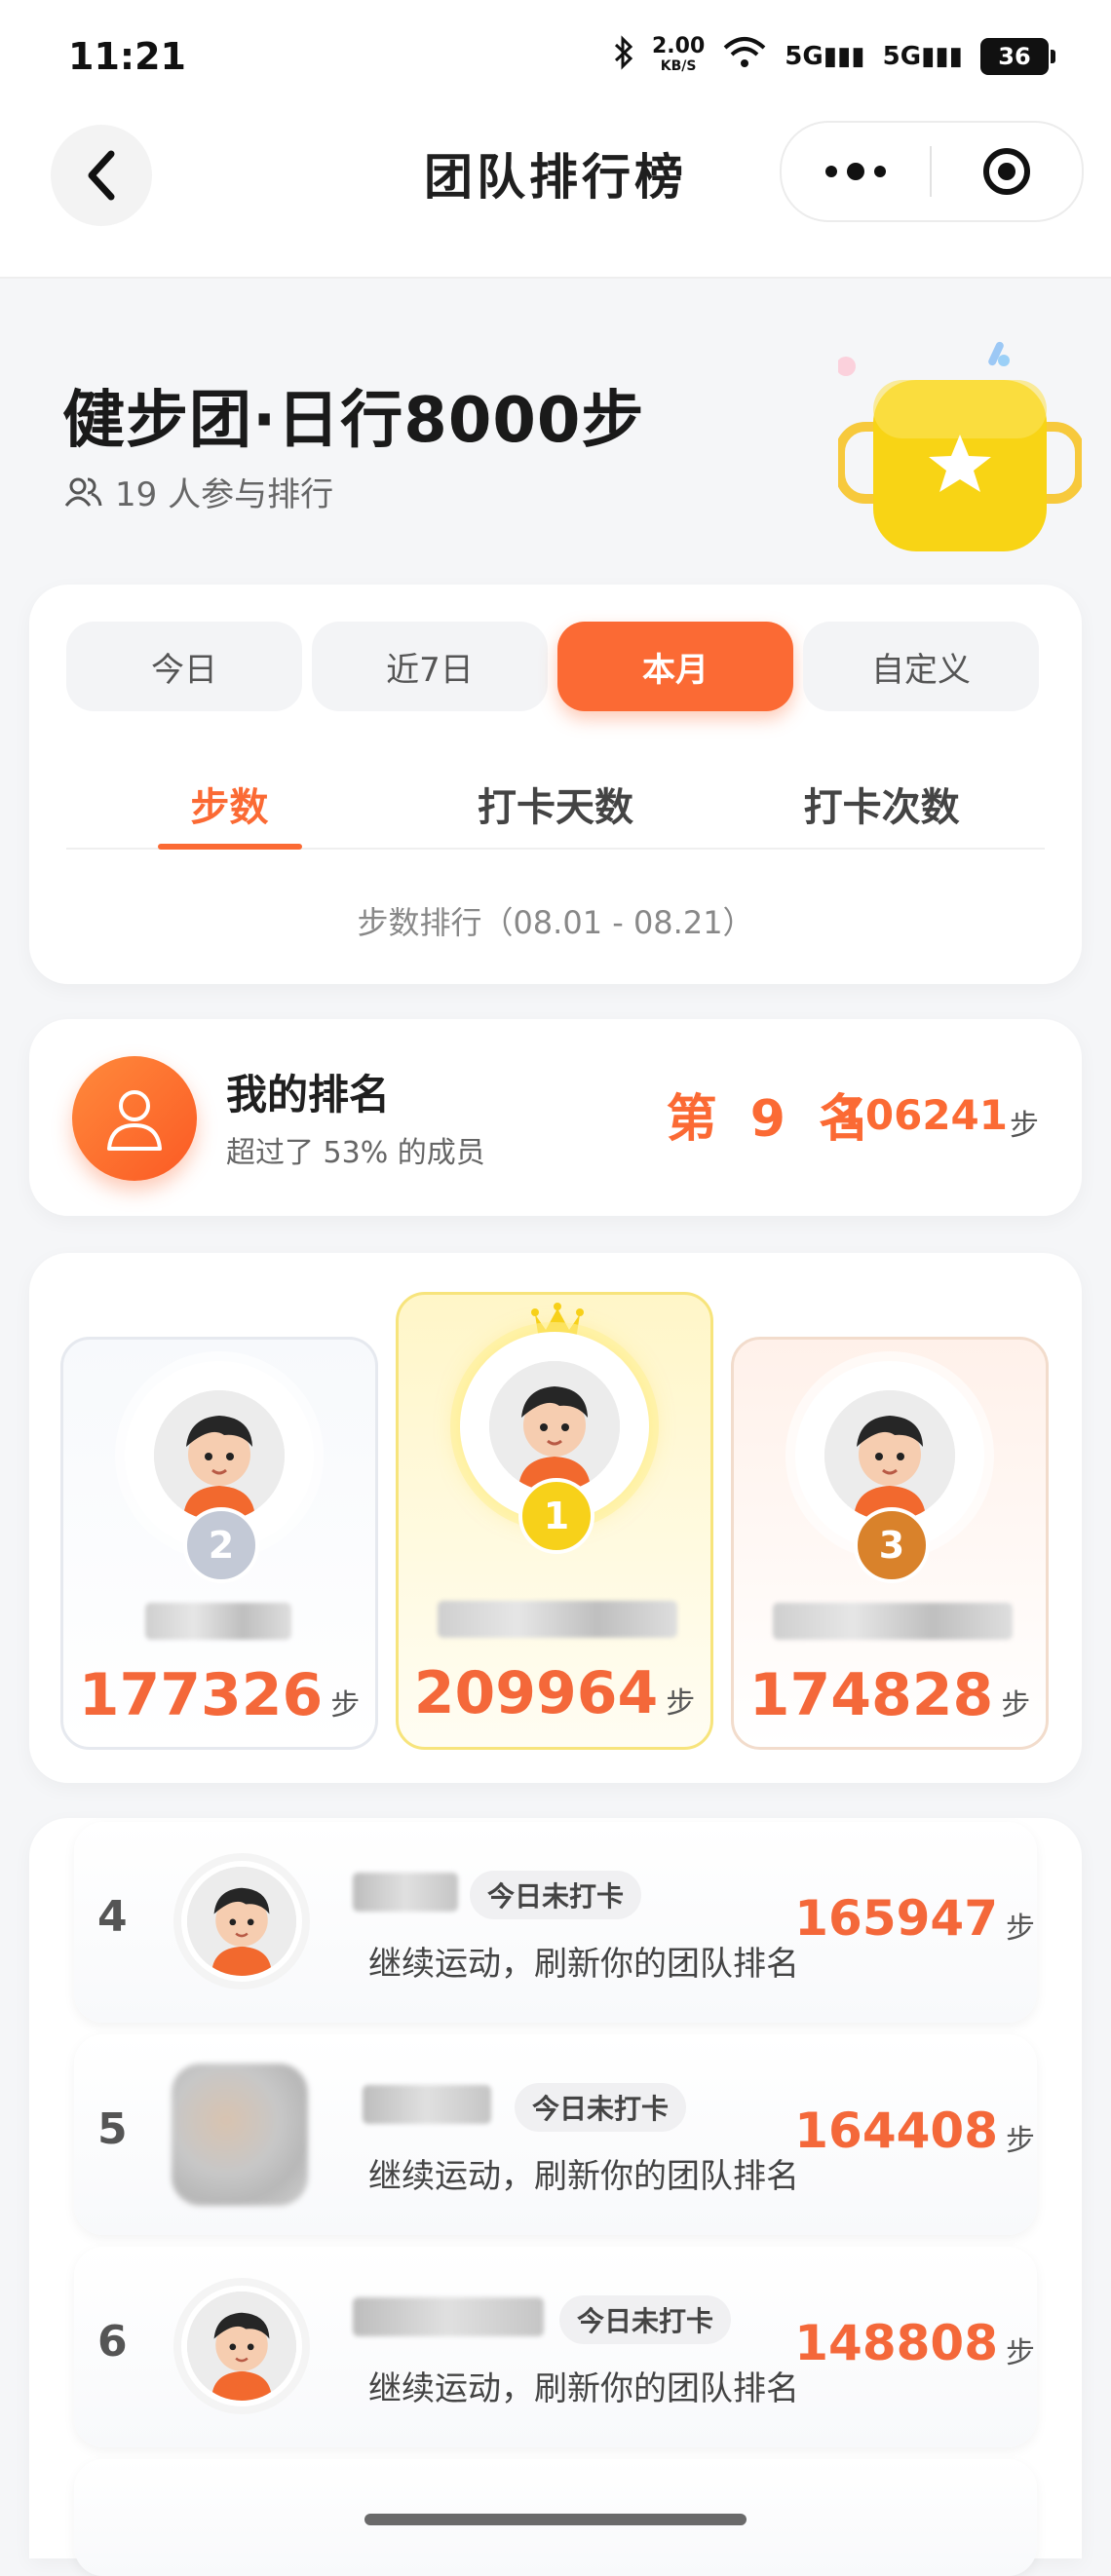 Image resolution: width=1111 pixels, height=2576 pixels. I want to click on cell-signal-2: 5G▮▮▮, so click(922, 56).